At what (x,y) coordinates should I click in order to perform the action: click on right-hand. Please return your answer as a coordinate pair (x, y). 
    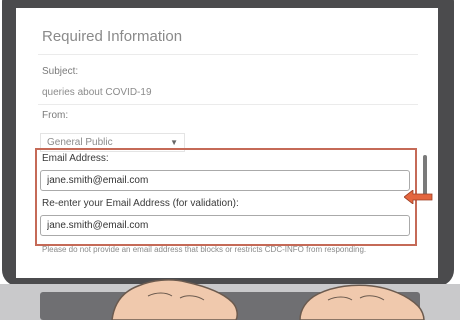
    Looking at the image, I should click on (362, 302).